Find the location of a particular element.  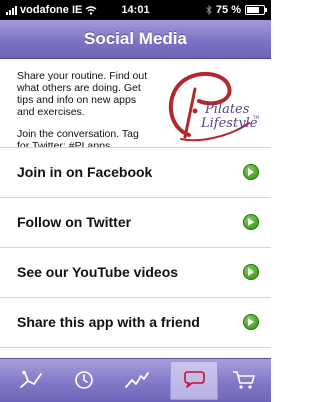

pilates-lifestyle-logo: Pilates Lifestyle TM is located at coordinates (213, 106).